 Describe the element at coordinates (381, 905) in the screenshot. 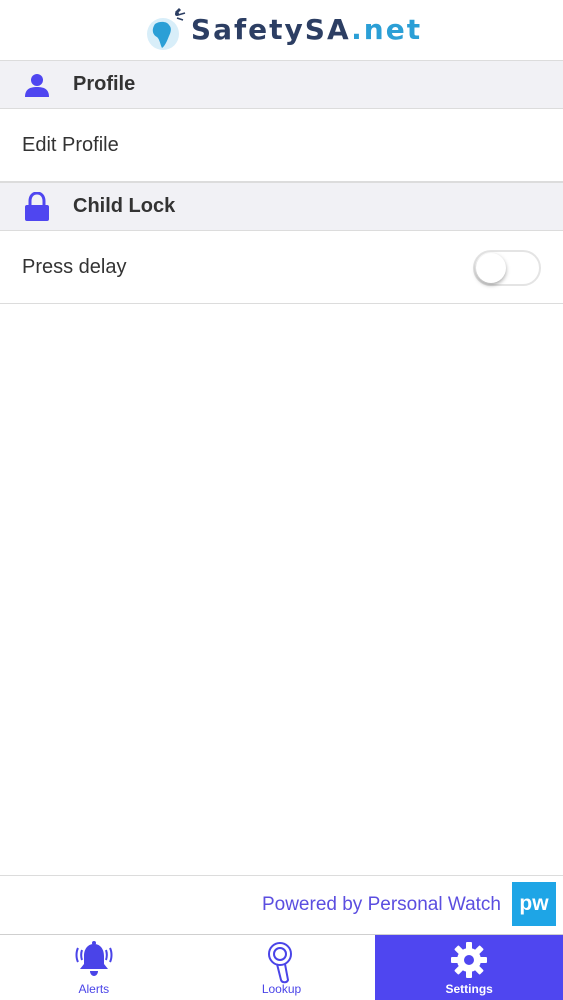

I see `powered-by-text: Powered by Personal Watch` at that location.